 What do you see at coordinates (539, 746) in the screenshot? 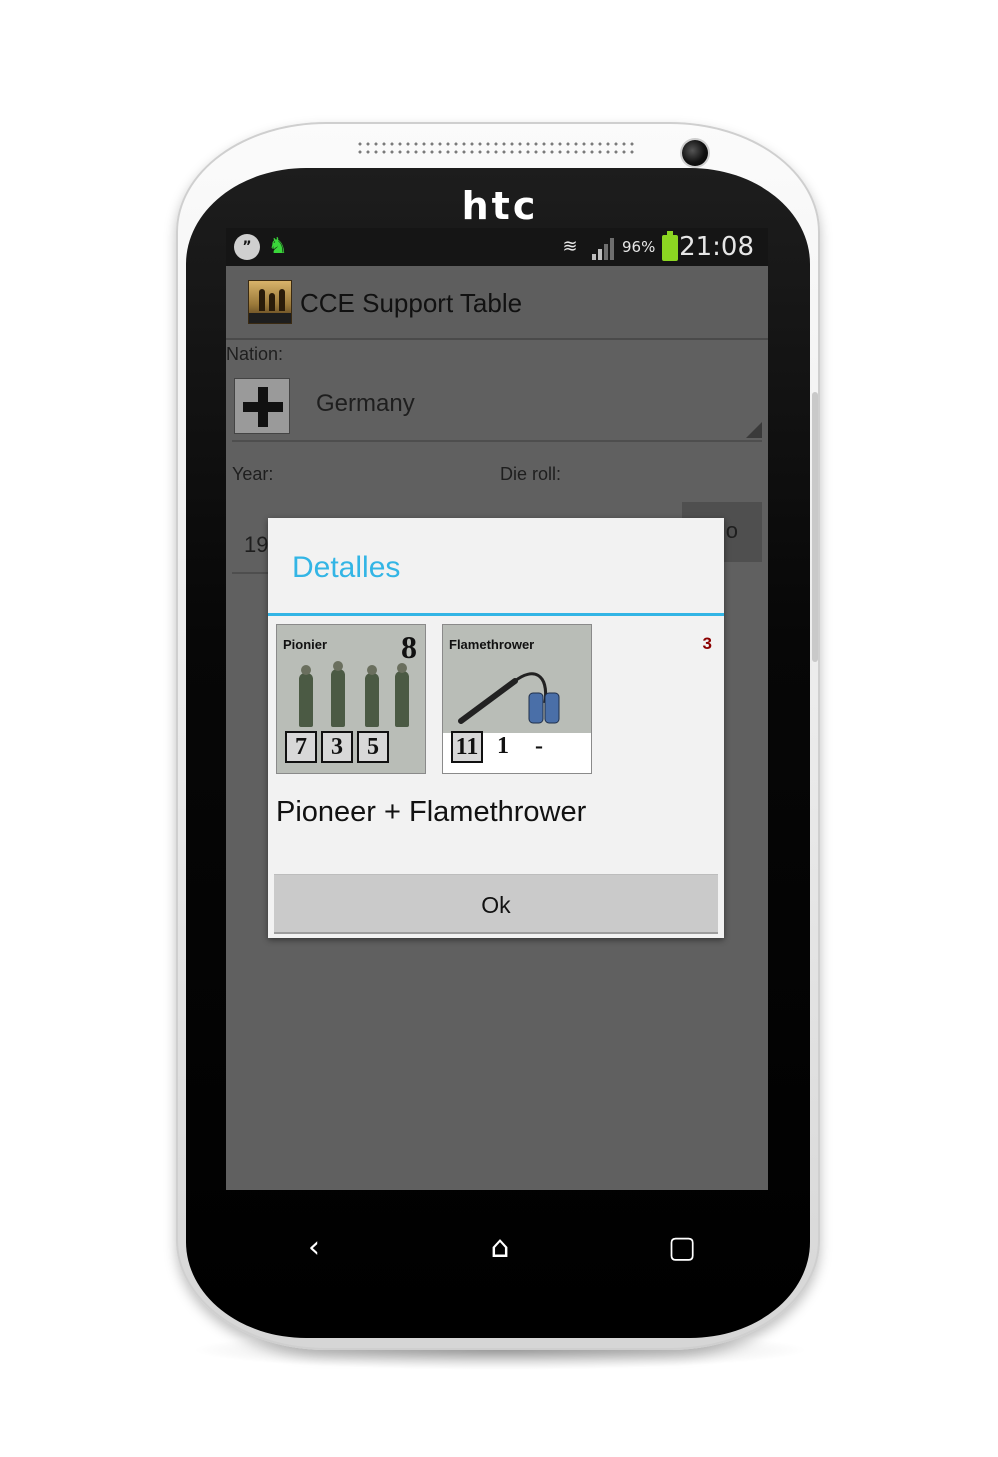
I see `stat-movement: -` at bounding box center [539, 746].